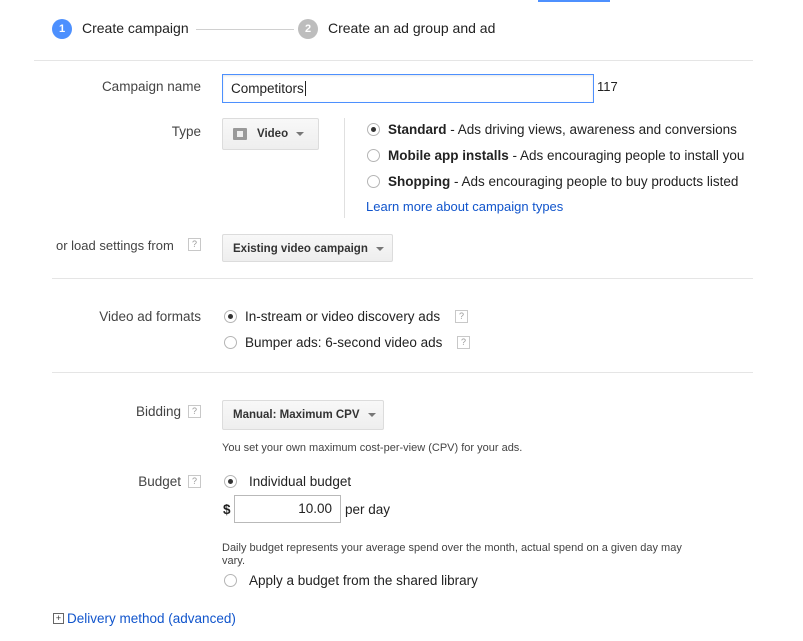  I want to click on step-1-label: Create campaign, so click(135, 28).